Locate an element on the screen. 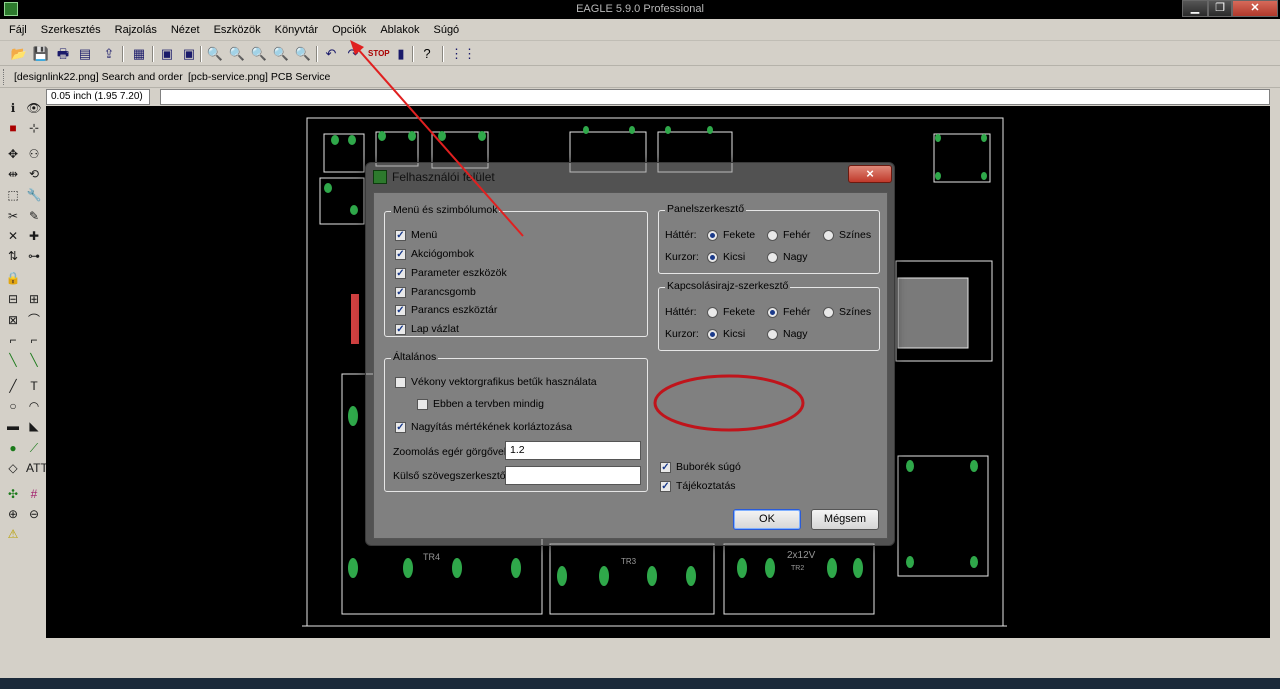 This screenshot has width=1280, height=689. annotation-ellipse is located at coordinates (729, 403).